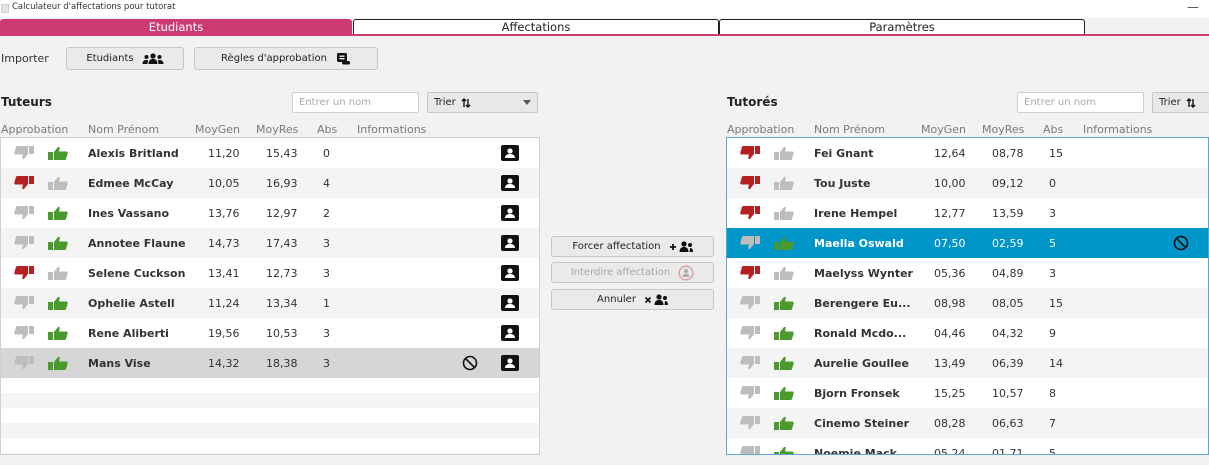 This screenshot has height=465, width=1209. What do you see at coordinates (967, 393) in the screenshot?
I see `tutee-row: Bjorn Fronsek 15,25 10,57 8` at bounding box center [967, 393].